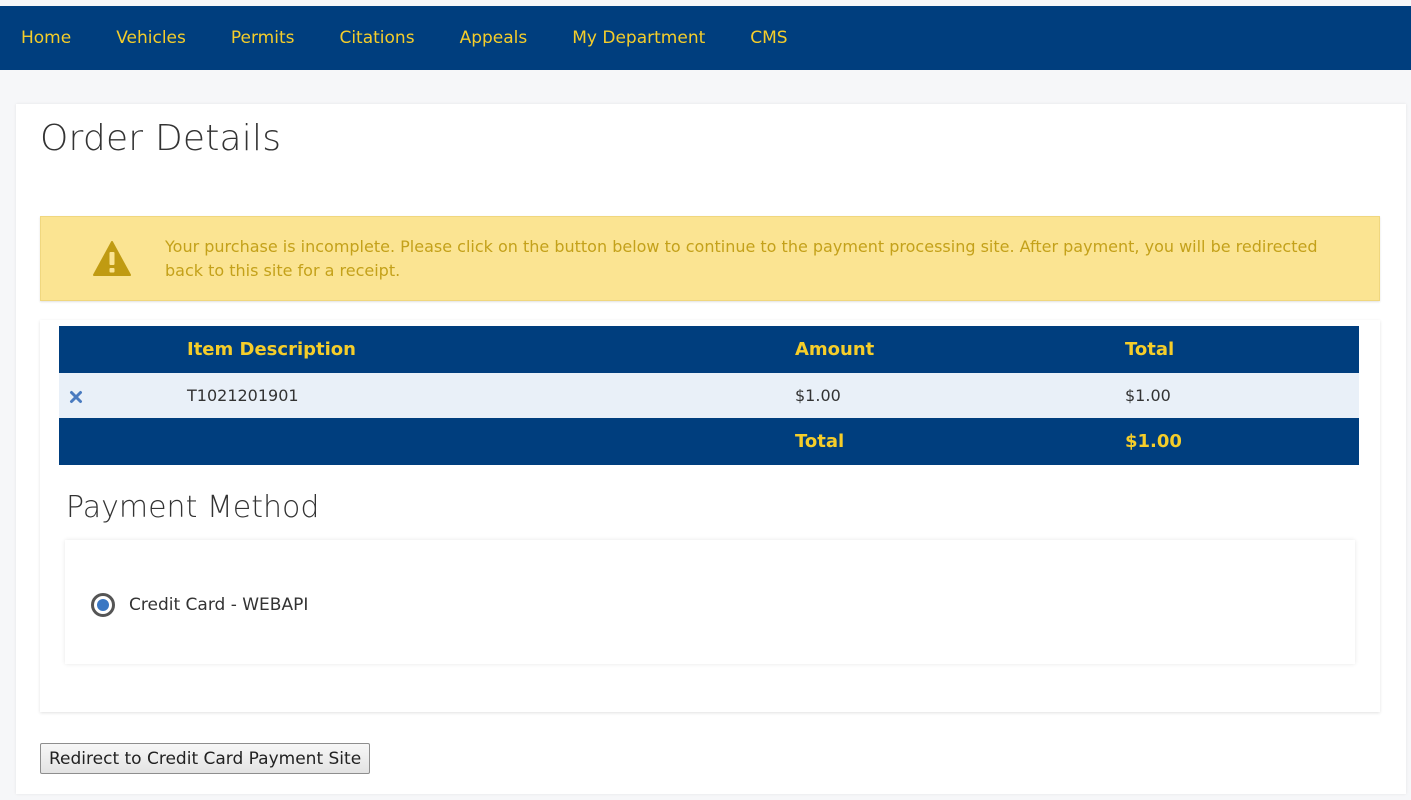 This screenshot has width=1411, height=800. I want to click on footer-total-label: Total, so click(820, 441).